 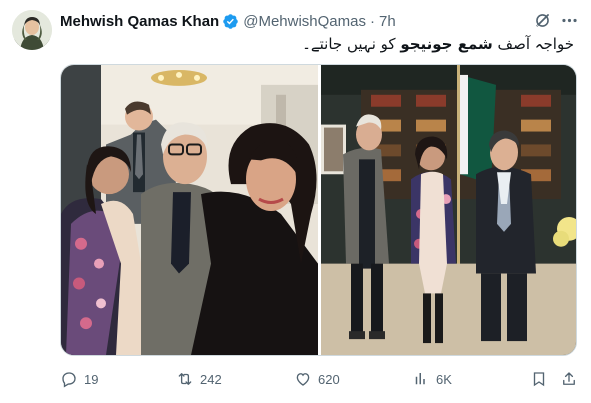 I want to click on like-button: 620, so click(x=317, y=379).